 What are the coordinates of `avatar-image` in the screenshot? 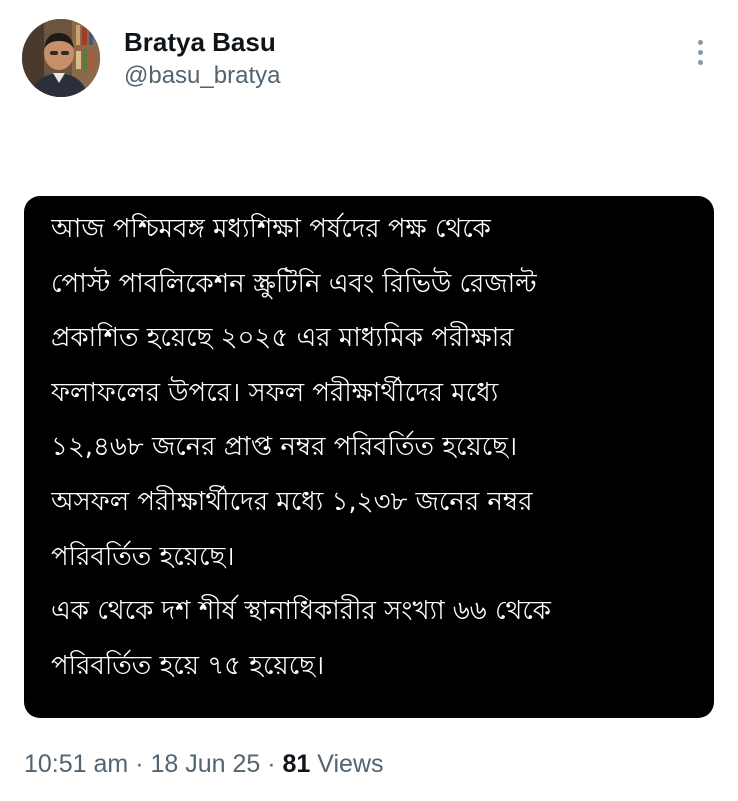 It's located at (61, 58).